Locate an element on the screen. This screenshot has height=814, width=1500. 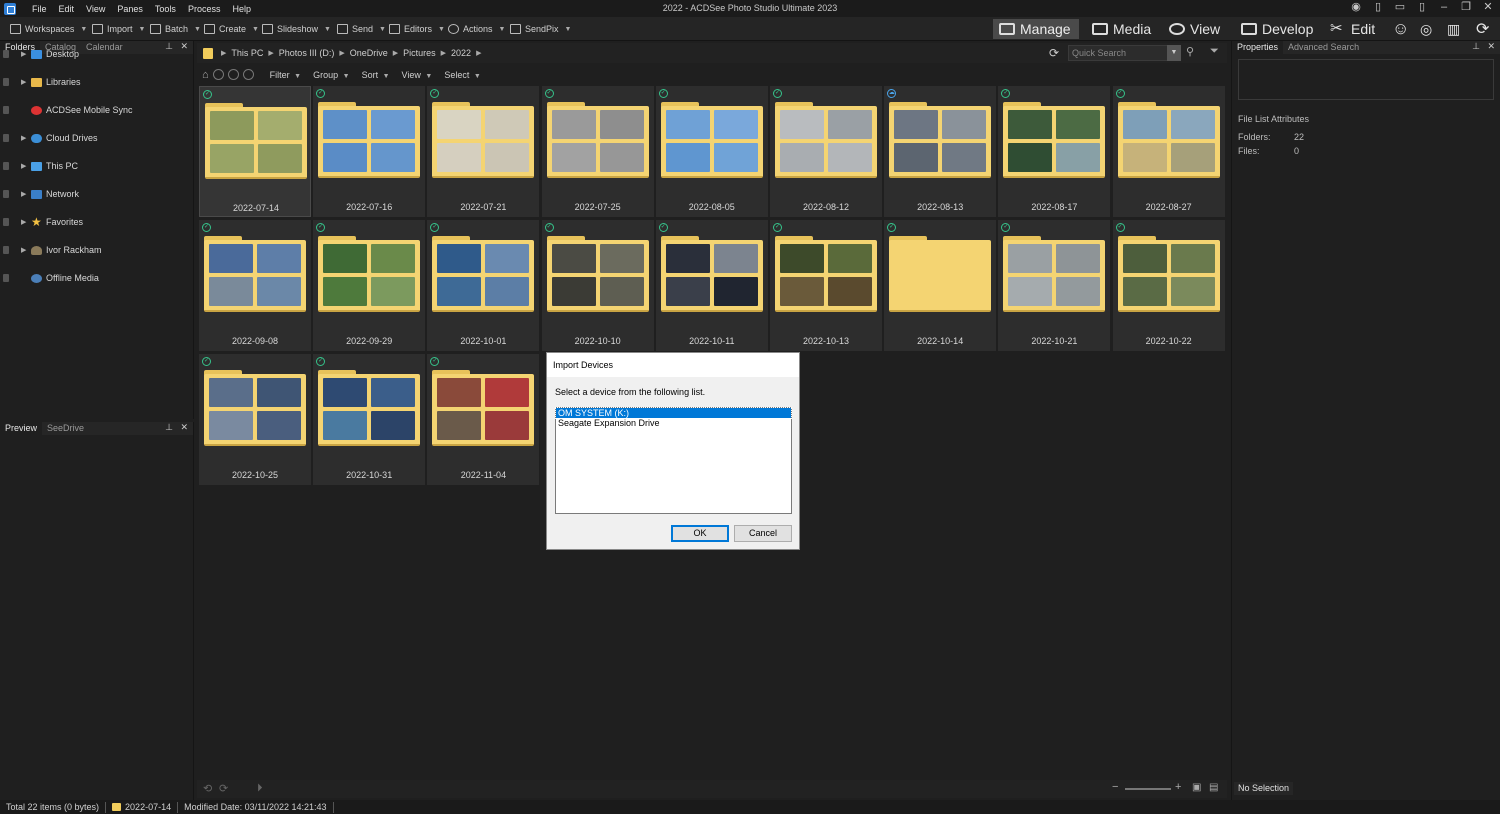
zoom-out-icon: − is located at coordinates (1115, 787).